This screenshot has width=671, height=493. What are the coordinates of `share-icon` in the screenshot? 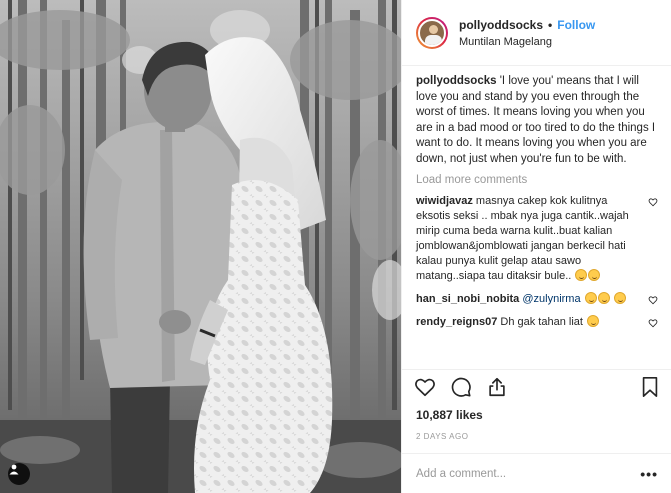 It's located at (497, 387).